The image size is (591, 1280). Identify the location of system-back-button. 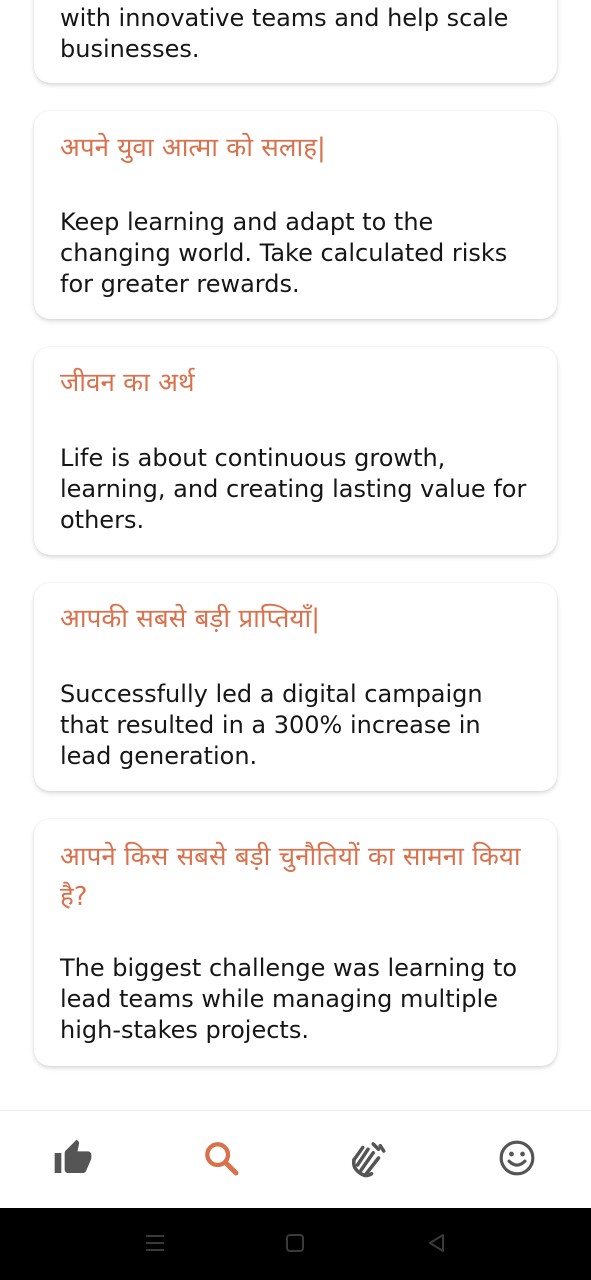
(436, 1243).